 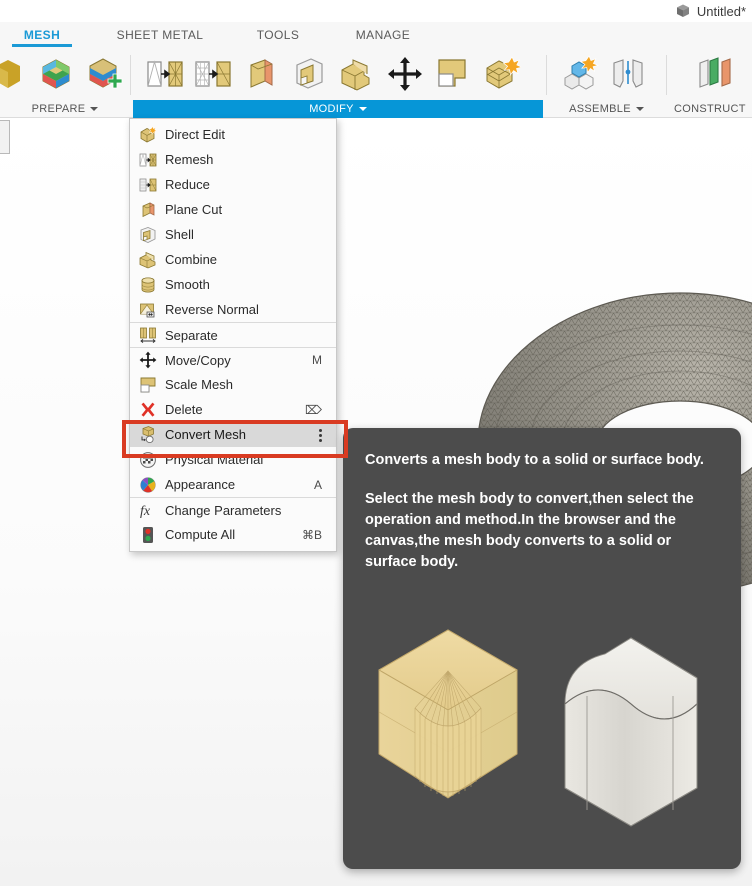 I want to click on direct-edit-icon, so click(x=148, y=133).